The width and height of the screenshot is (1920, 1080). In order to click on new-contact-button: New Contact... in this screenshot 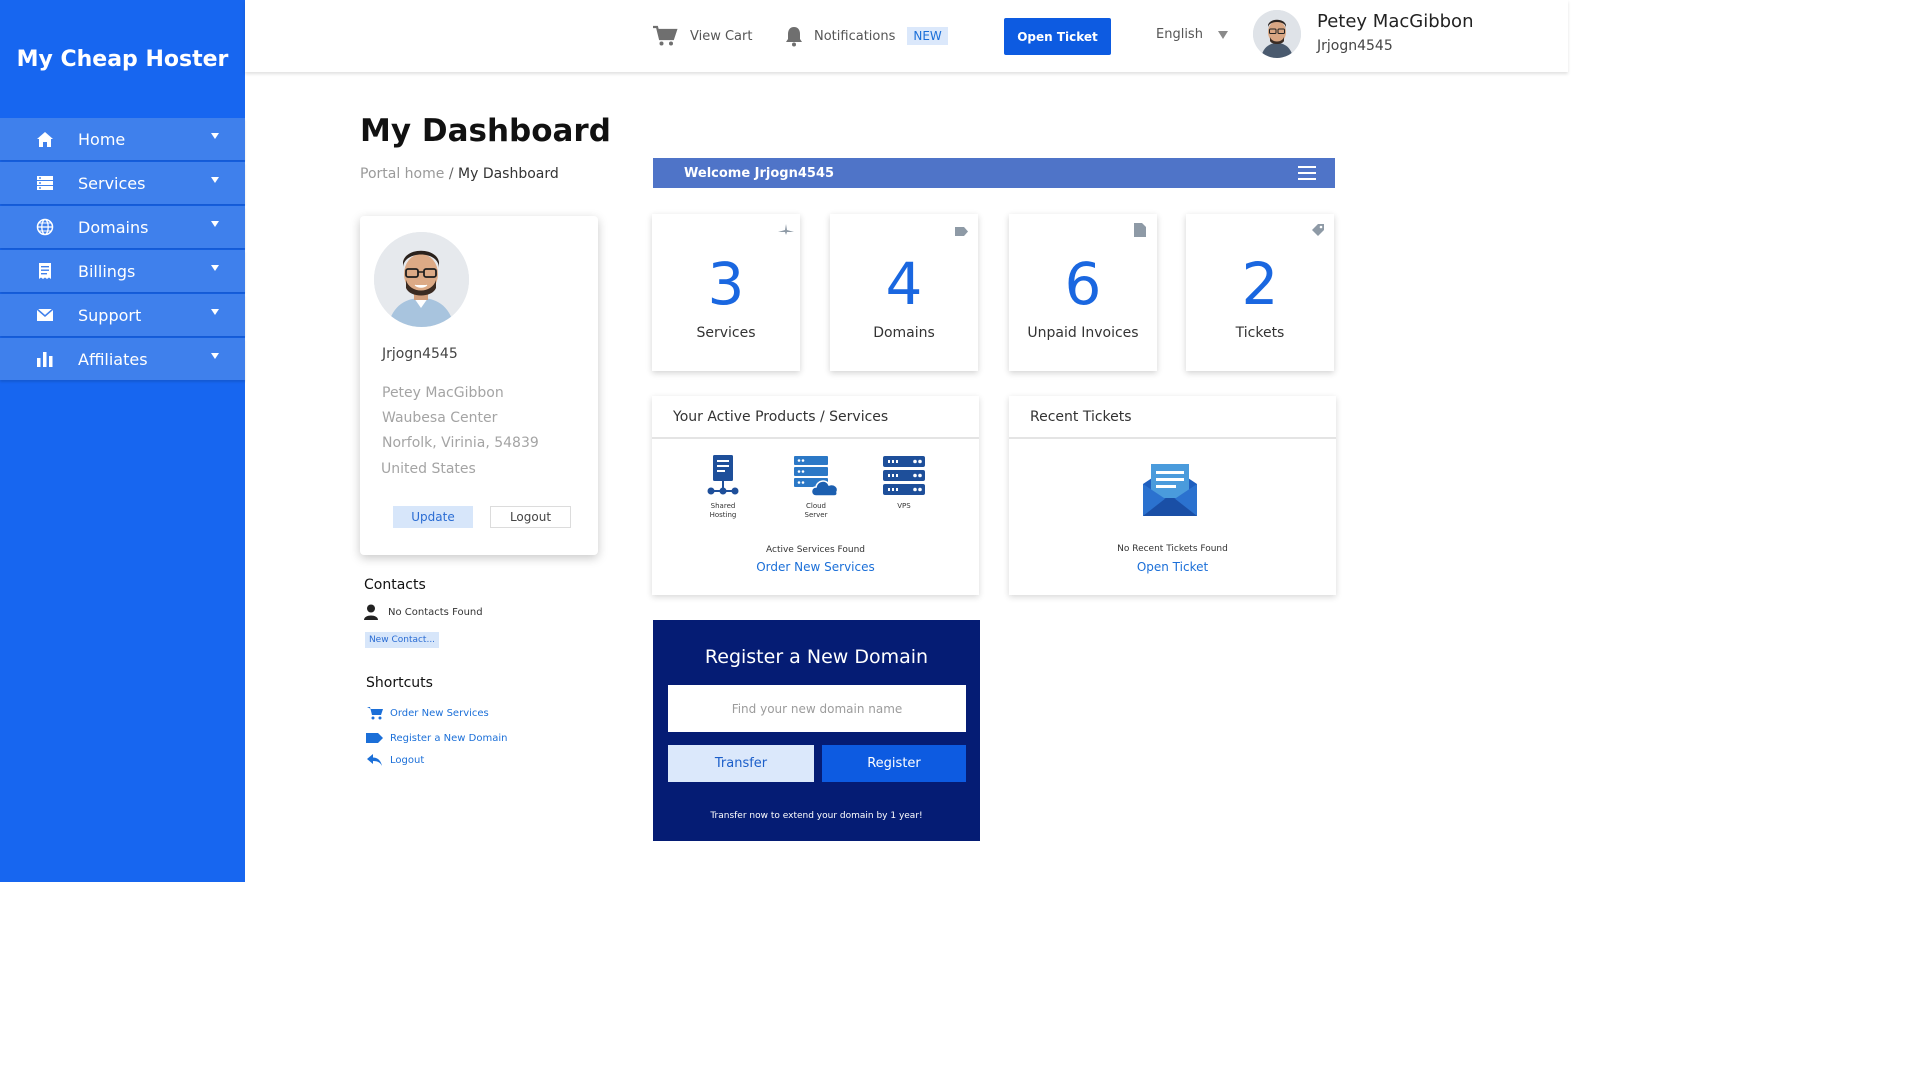, I will do `click(402, 640)`.